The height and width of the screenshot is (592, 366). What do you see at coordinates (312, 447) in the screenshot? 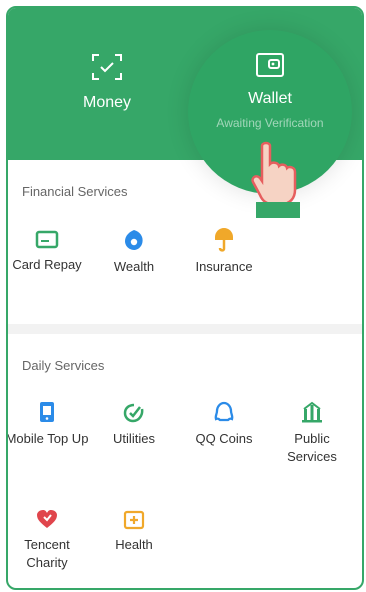
I see `public-services-label: Public Services` at bounding box center [312, 447].